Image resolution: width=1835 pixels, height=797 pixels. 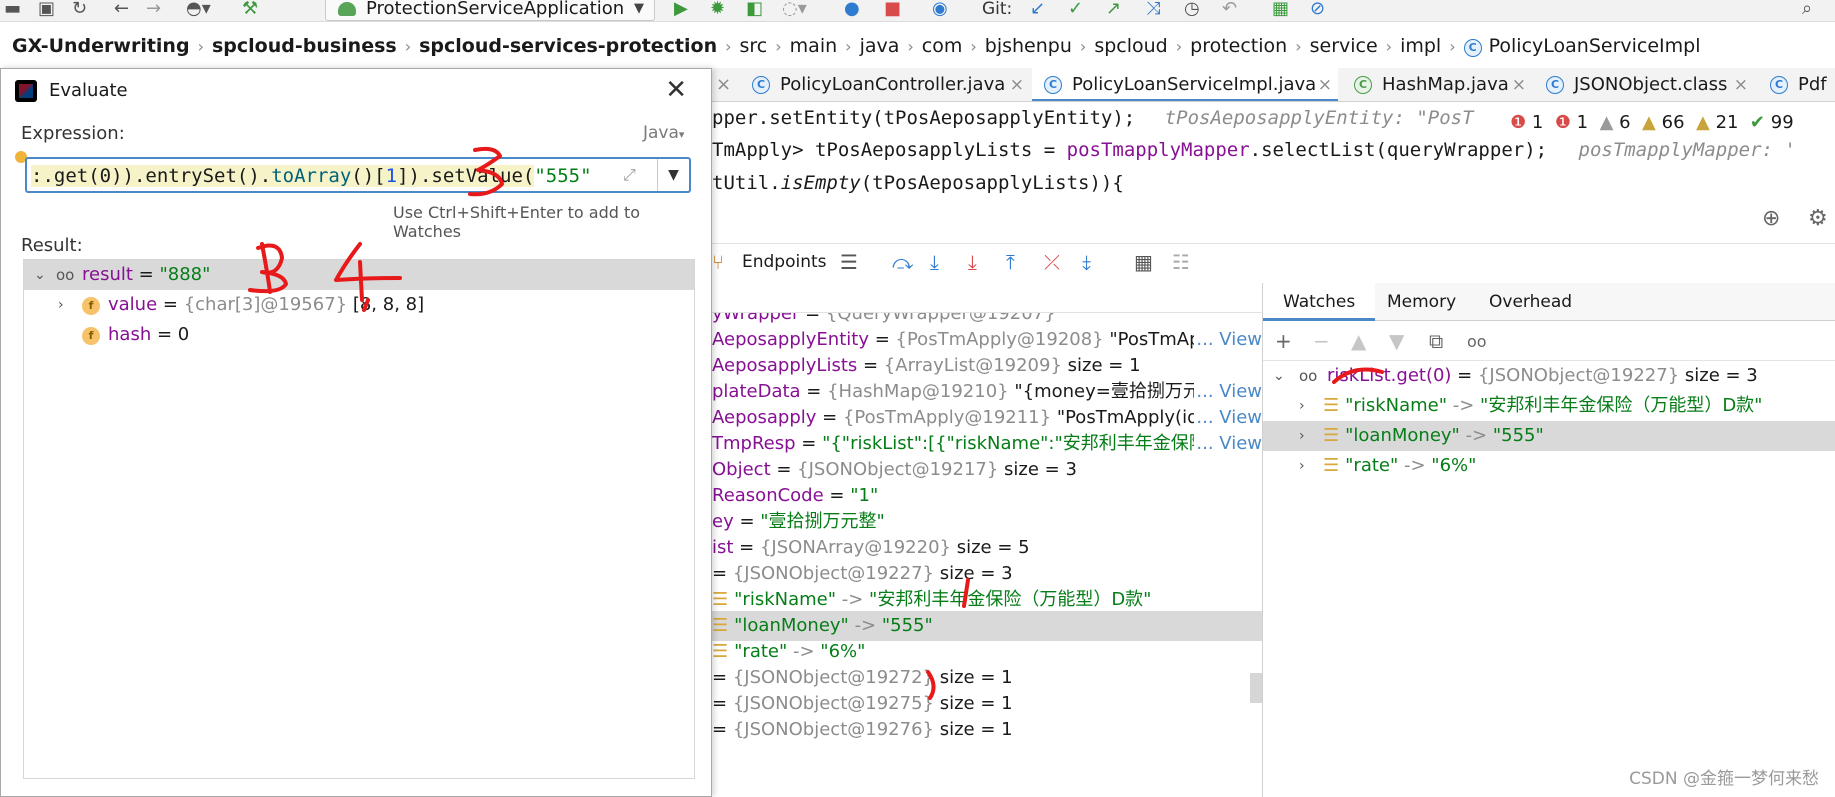 What do you see at coordinates (1028, 46) in the screenshot?
I see `breadcrumb-item: bjshenpu` at bounding box center [1028, 46].